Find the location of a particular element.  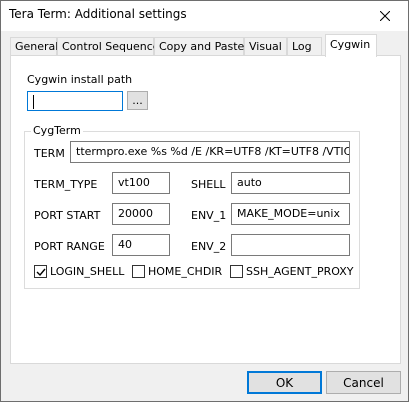

ssh-agent-proxy-checkbox: SSH_AGENT_PROXY is located at coordinates (291, 271).